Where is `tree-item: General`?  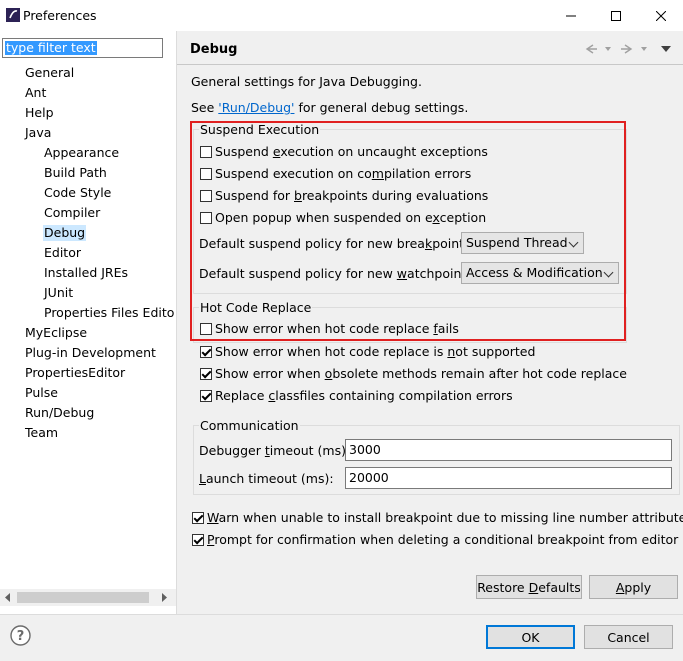
tree-item: General is located at coordinates (49, 73).